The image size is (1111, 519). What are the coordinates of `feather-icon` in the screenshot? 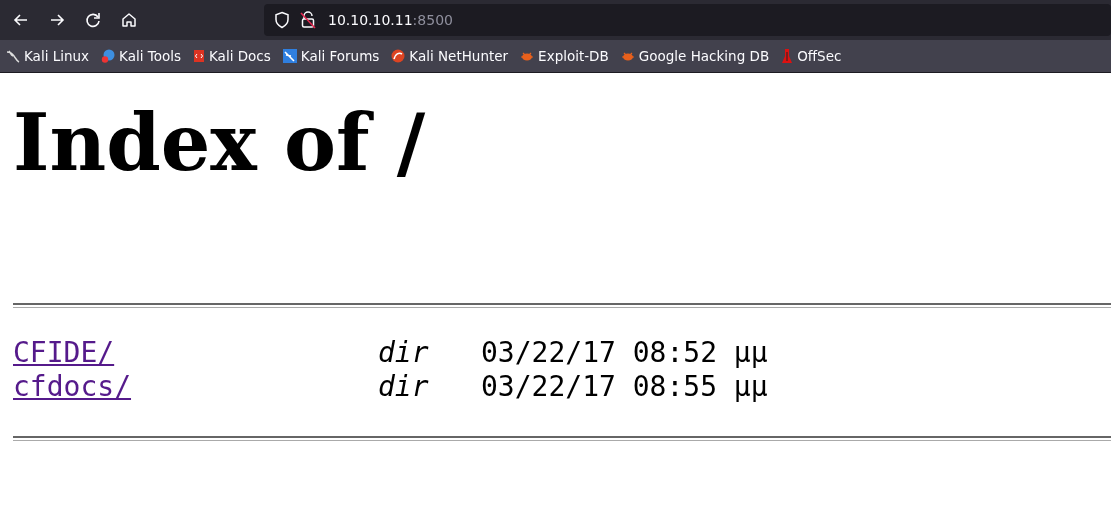 It's located at (289, 56).